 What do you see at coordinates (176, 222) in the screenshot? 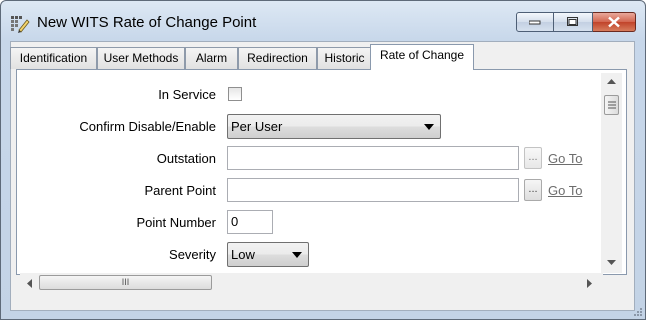
I see `point-number-label: Point Number` at bounding box center [176, 222].